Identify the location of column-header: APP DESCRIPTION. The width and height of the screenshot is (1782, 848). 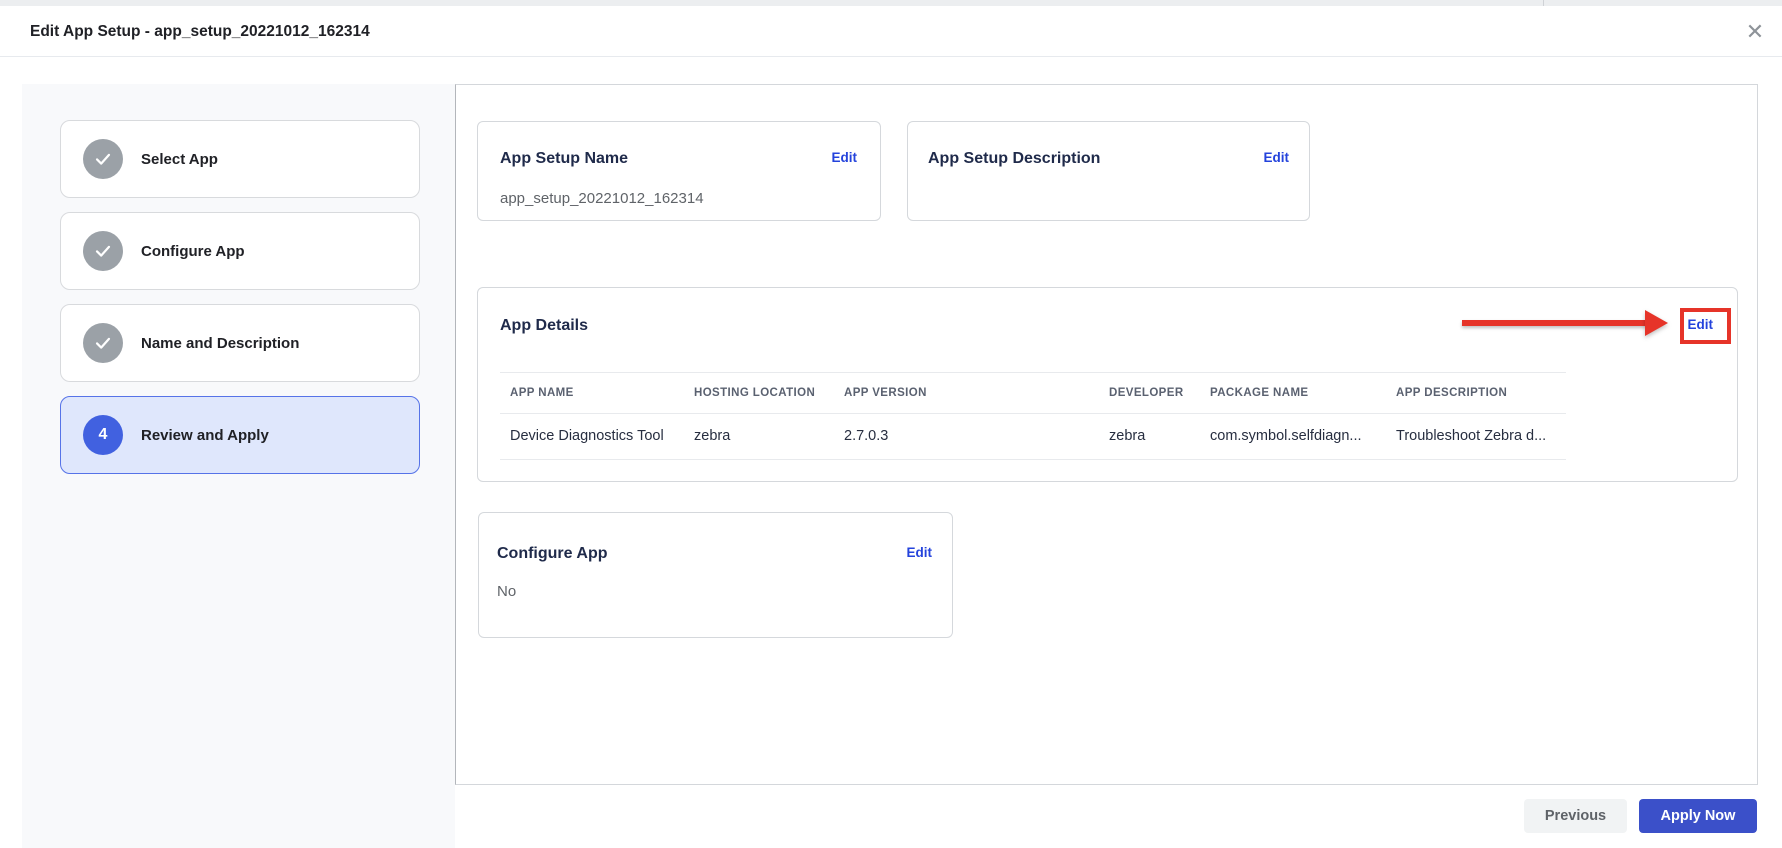
(1452, 393).